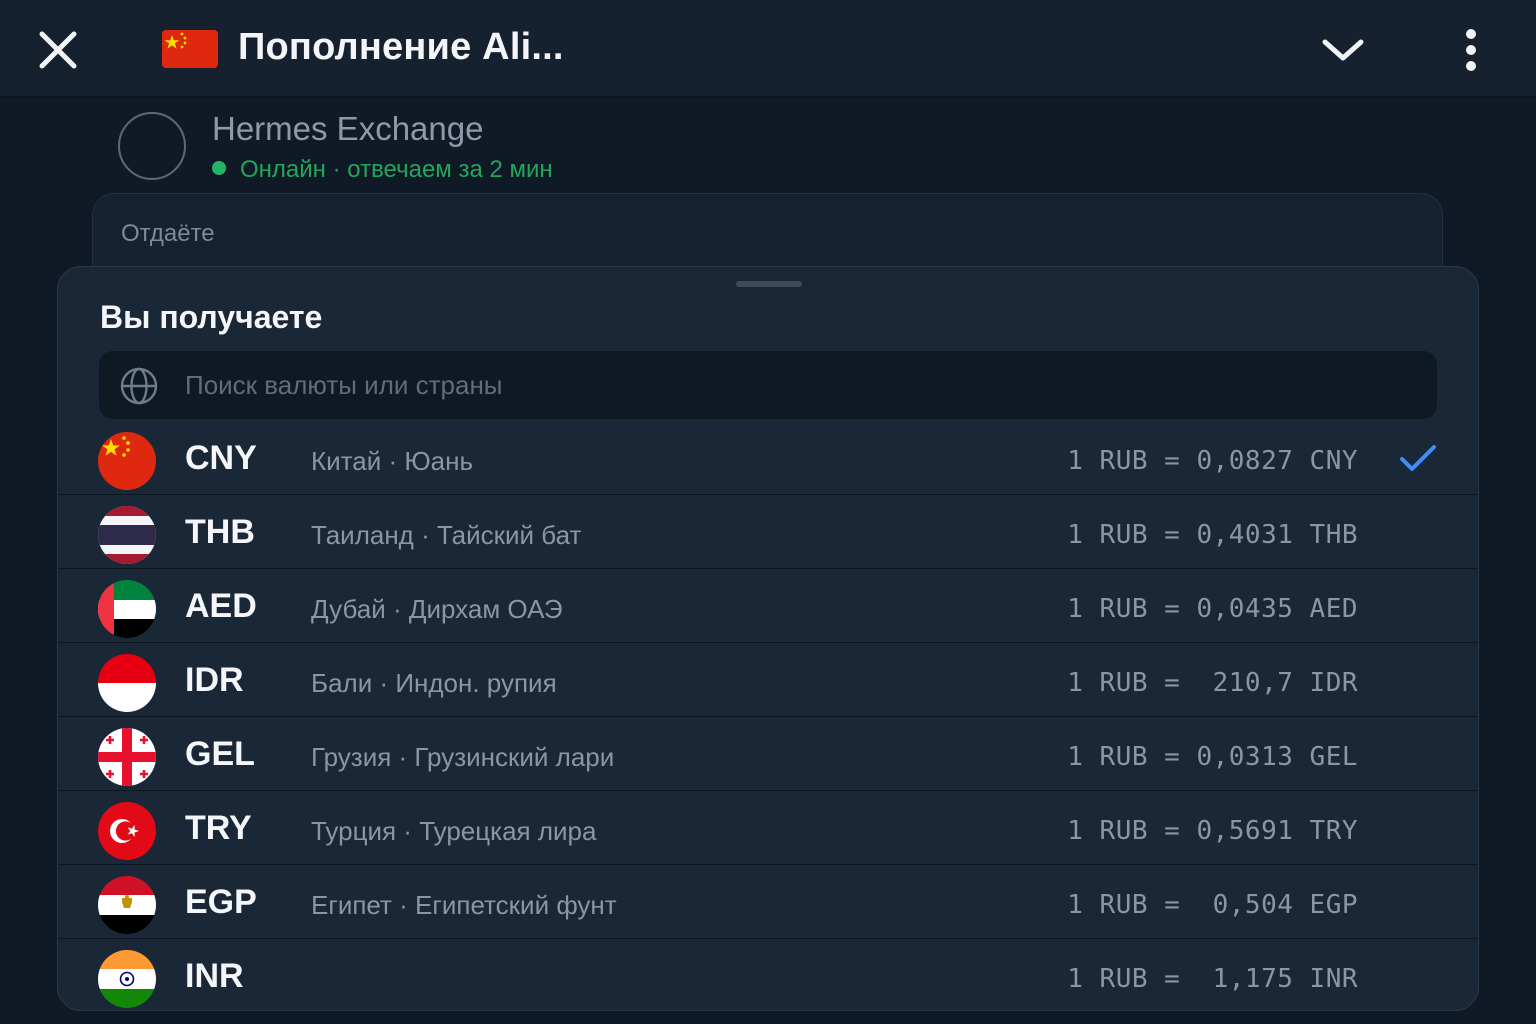  I want to click on indonesia-flag-icon, so click(127, 683).